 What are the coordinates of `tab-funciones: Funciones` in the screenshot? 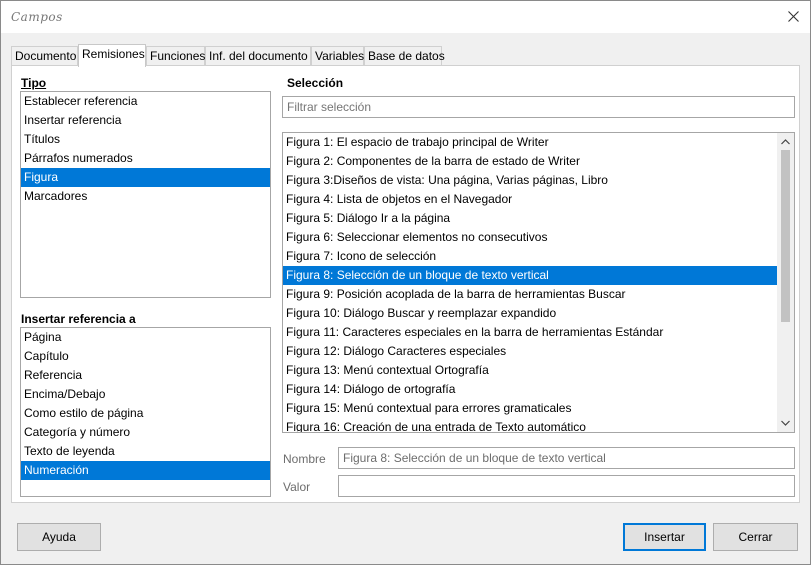 It's located at (175, 56).